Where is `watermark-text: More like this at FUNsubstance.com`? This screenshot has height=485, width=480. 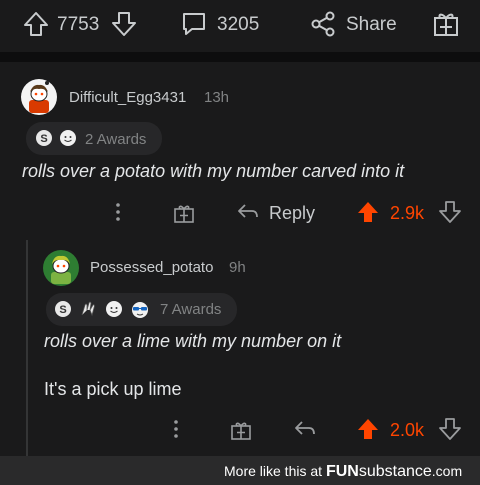 watermark-text: More like this at FUNsubstance.com is located at coordinates (343, 472).